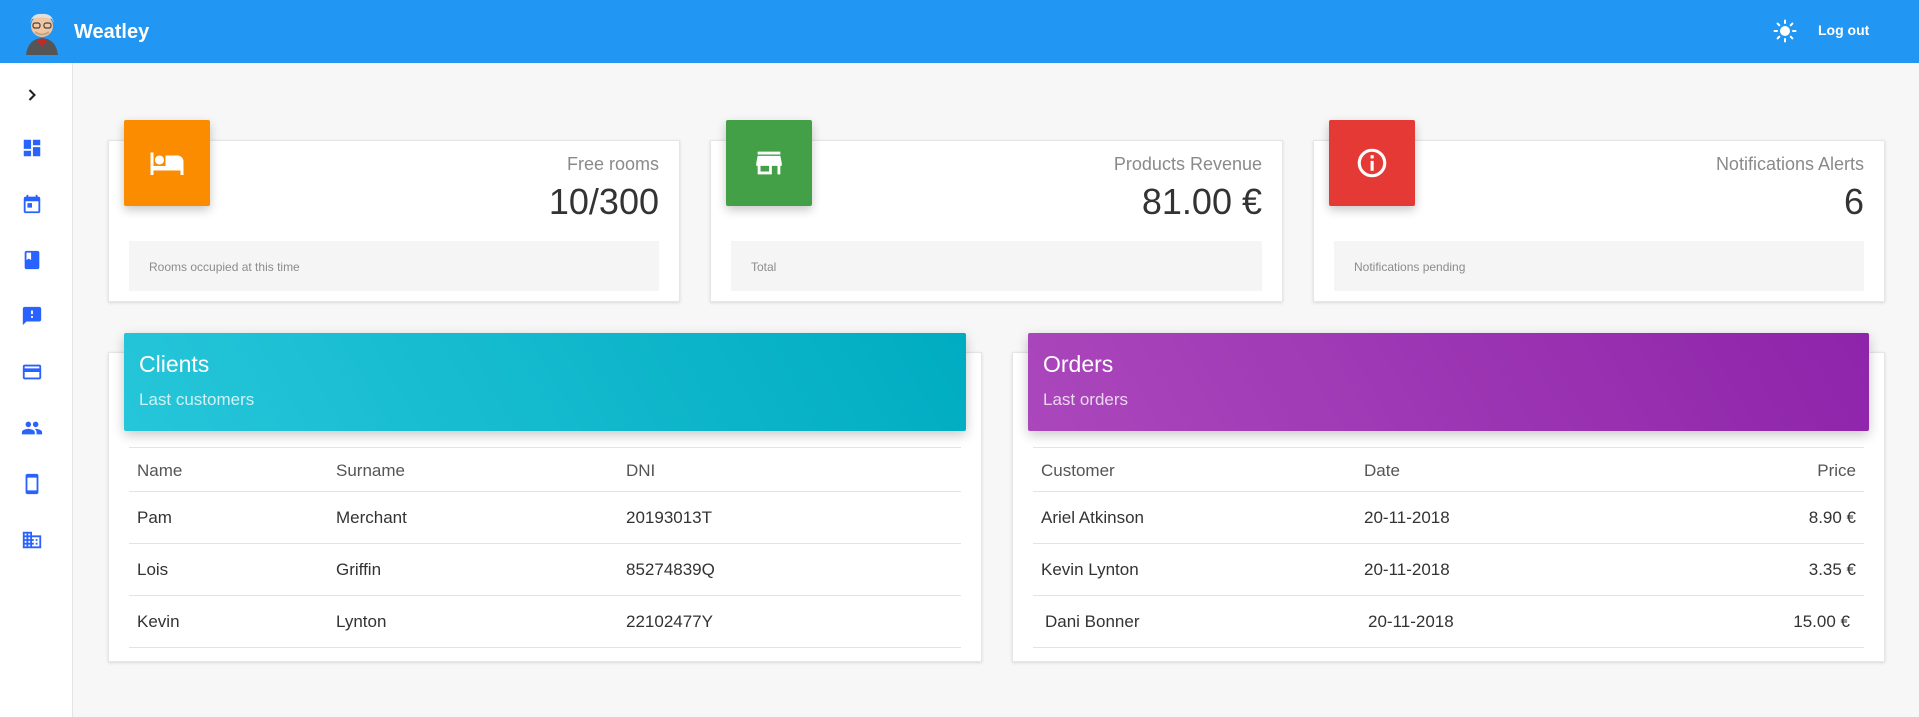  Describe the element at coordinates (1187, 164) in the screenshot. I see `stat-title: Products Revenue` at that location.